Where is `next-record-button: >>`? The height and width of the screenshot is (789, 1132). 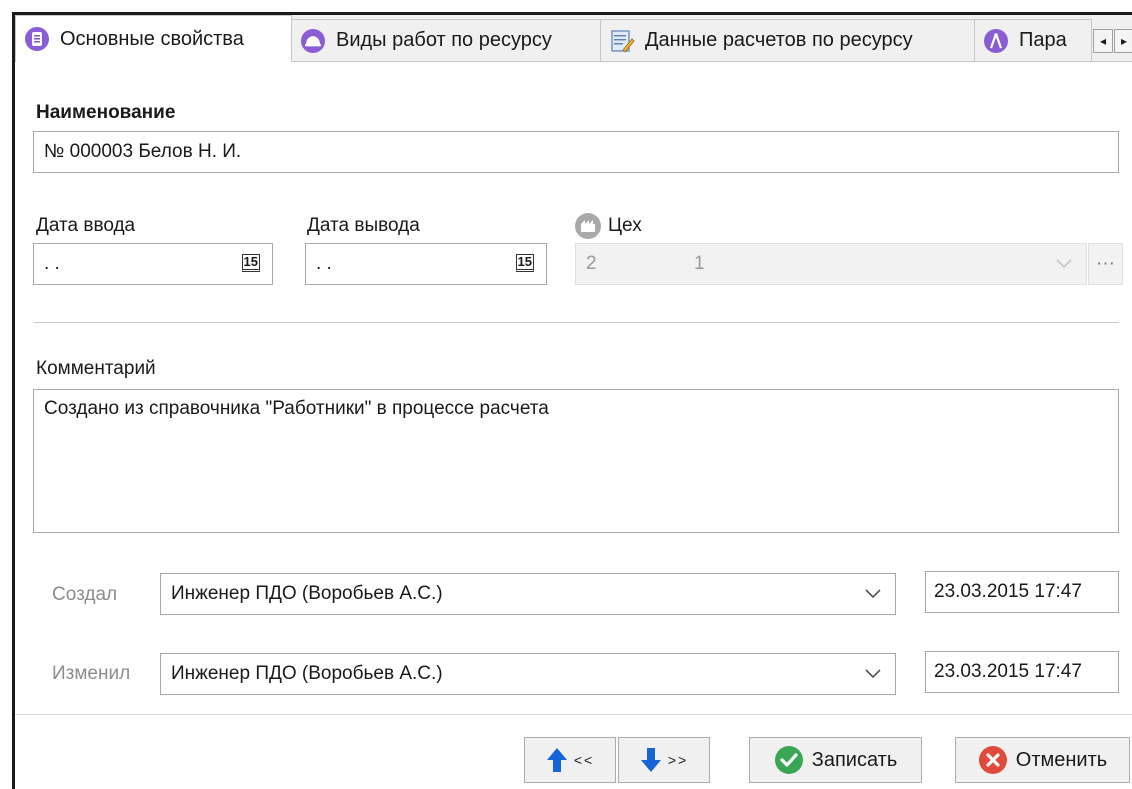 next-record-button: >> is located at coordinates (664, 760).